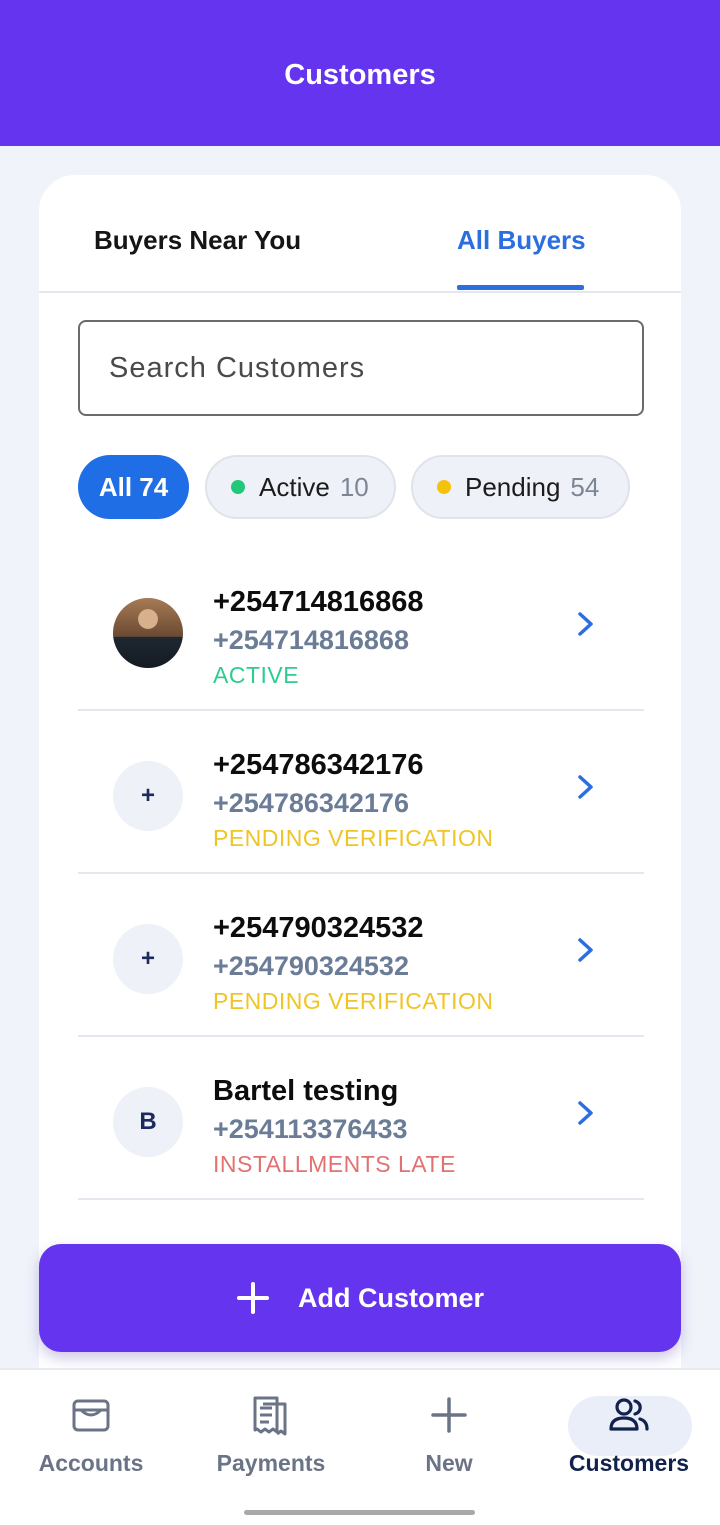 This screenshot has height=1525, width=720. I want to click on customer-row: +254714816868 +254714816868 ACTIVE, so click(361, 629).